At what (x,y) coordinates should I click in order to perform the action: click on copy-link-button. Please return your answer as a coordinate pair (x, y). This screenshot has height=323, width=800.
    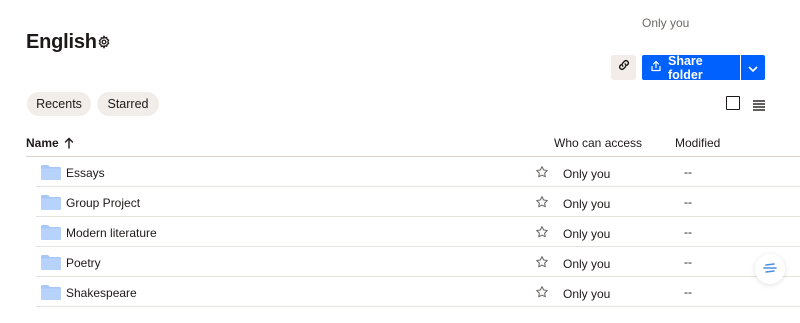
    Looking at the image, I should click on (623, 67).